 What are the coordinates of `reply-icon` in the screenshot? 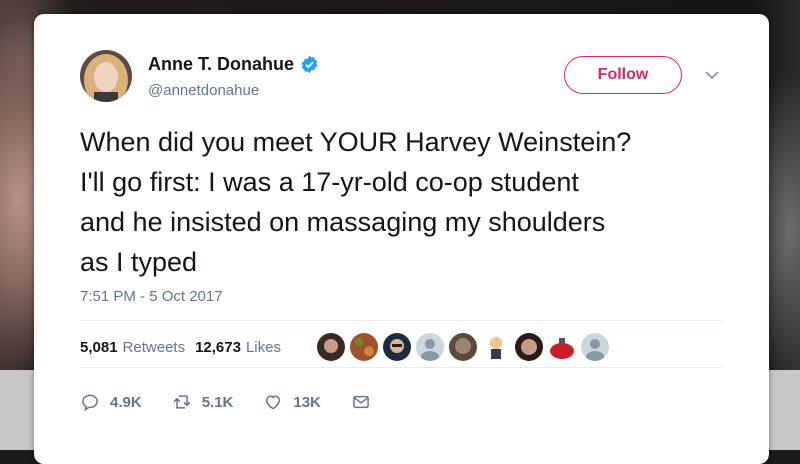 It's located at (90, 403).